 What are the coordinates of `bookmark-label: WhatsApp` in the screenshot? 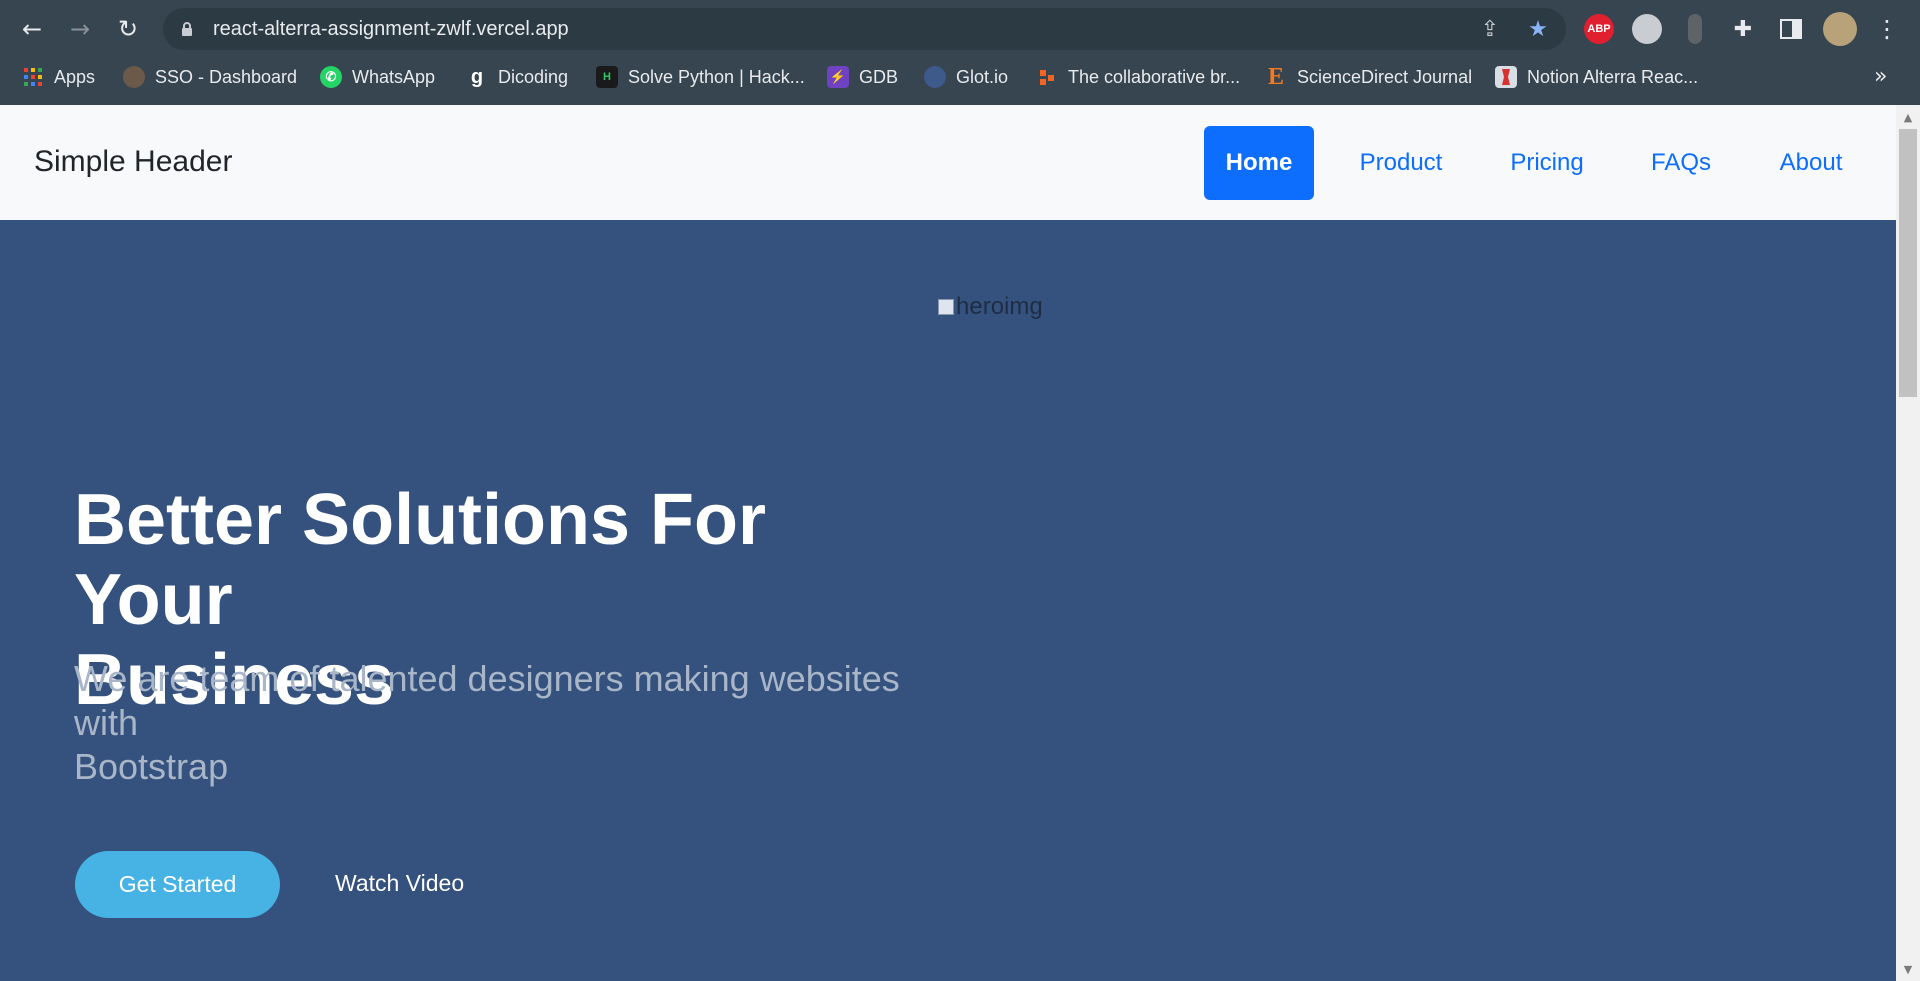 It's located at (394, 76).